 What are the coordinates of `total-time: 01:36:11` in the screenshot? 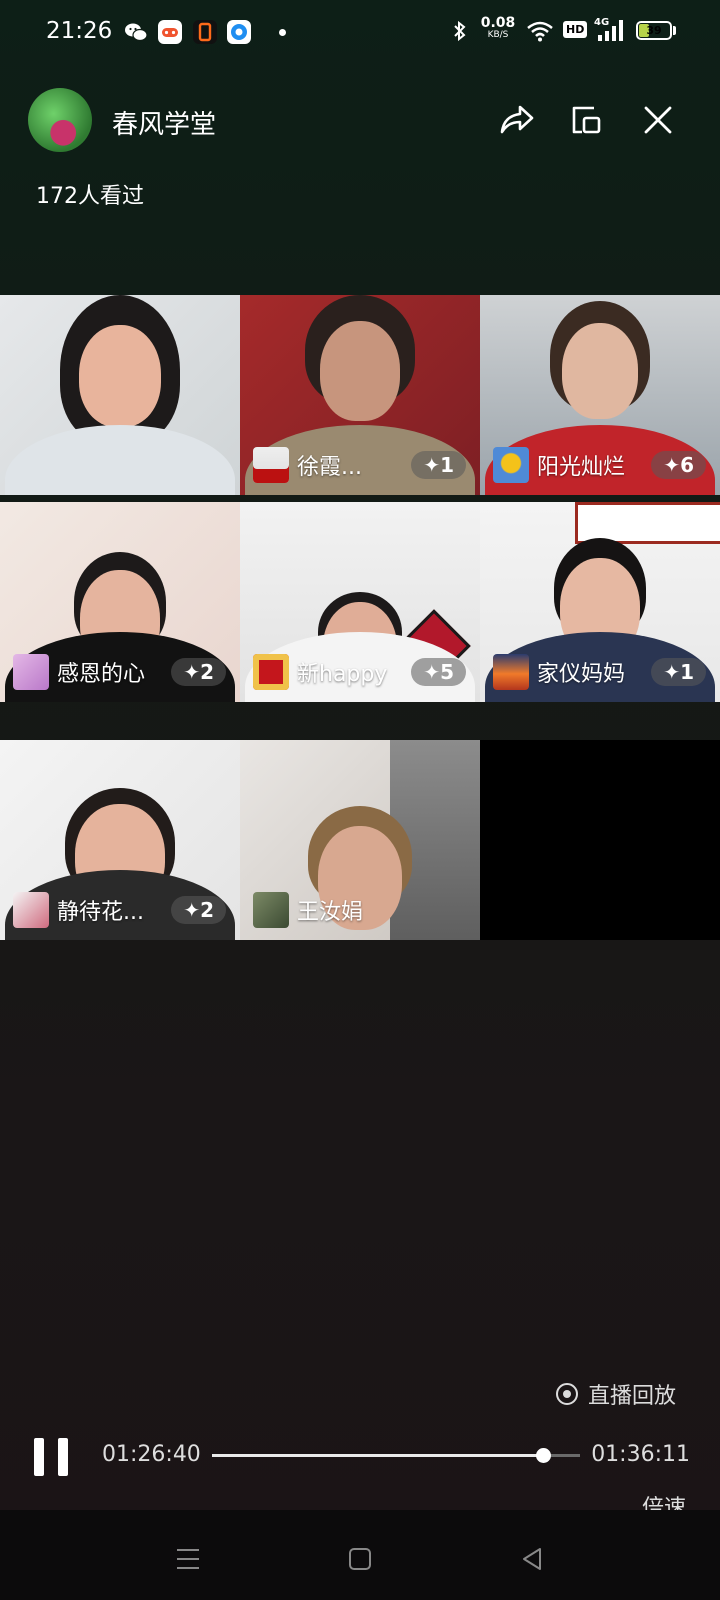 It's located at (640, 1454).